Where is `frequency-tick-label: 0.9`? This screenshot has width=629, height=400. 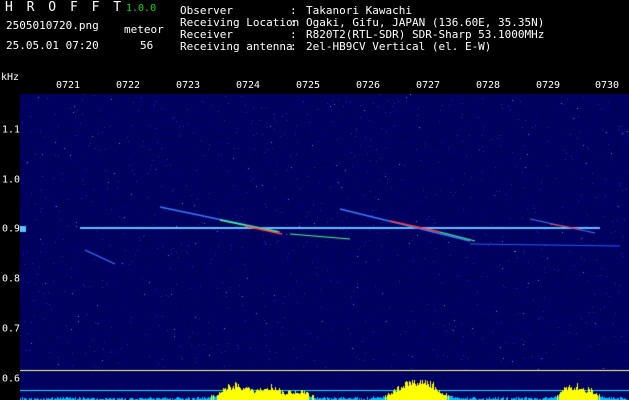 frequency-tick-label: 0.9 is located at coordinates (11, 229).